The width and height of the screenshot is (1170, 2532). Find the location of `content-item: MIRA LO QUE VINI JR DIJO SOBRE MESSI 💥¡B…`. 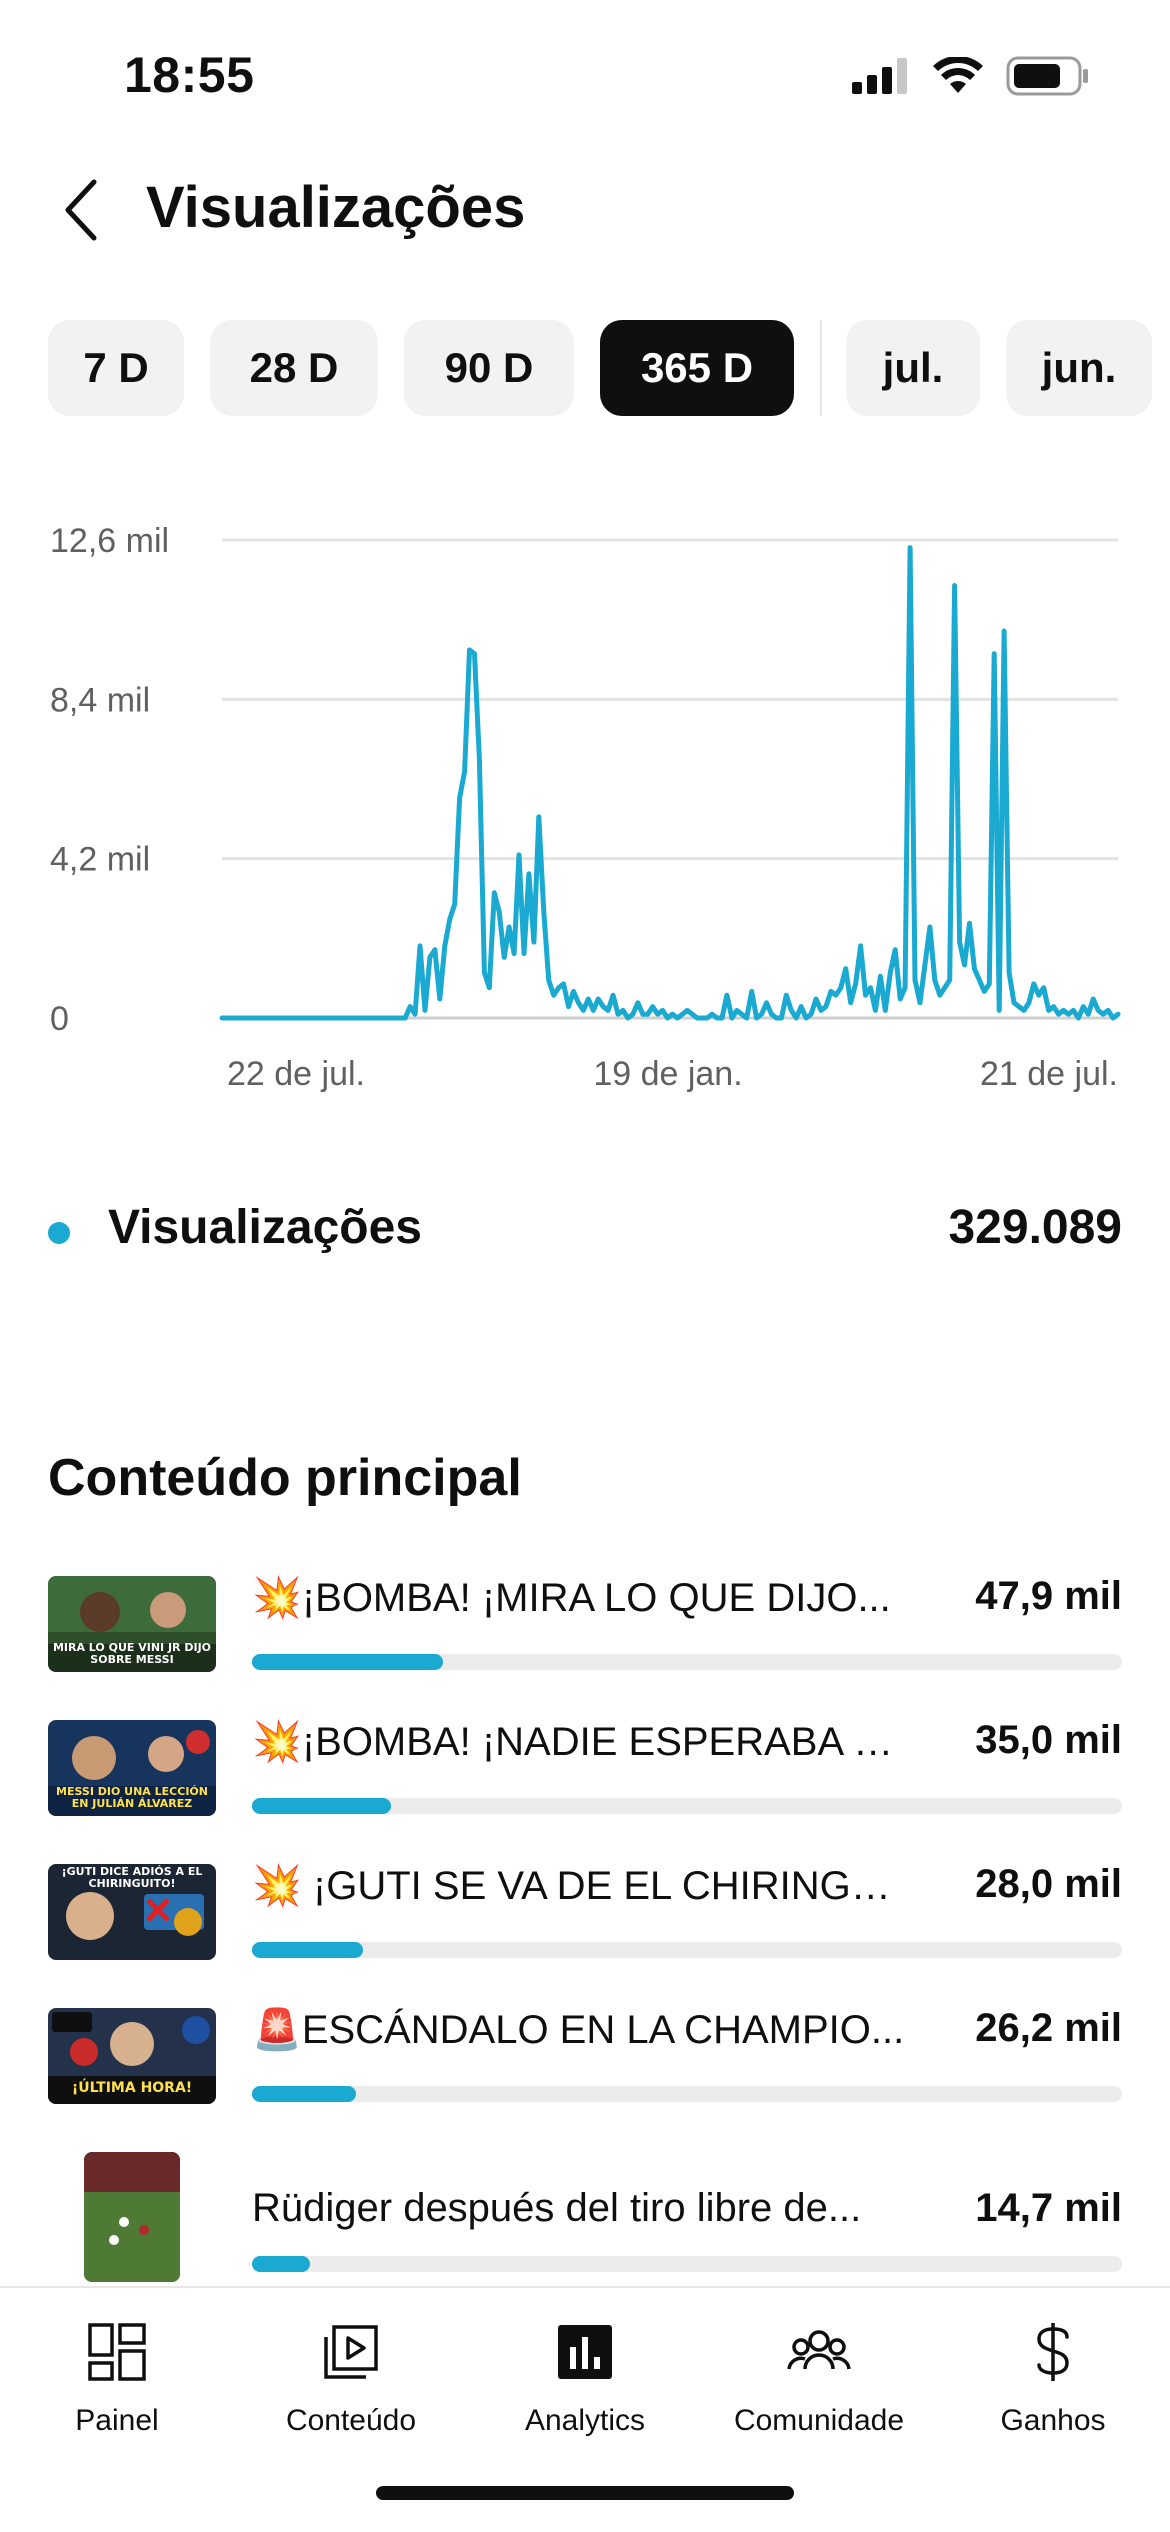

content-item: MIRA LO QUE VINI JR DIJO SOBRE MESSI 💥¡B… is located at coordinates (585, 1620).